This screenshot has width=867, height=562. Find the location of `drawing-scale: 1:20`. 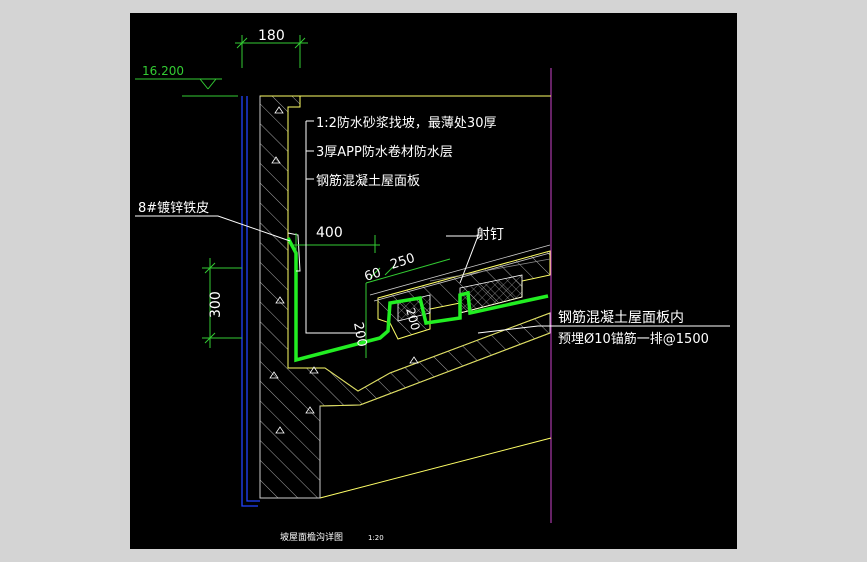

drawing-scale: 1:20 is located at coordinates (376, 538).